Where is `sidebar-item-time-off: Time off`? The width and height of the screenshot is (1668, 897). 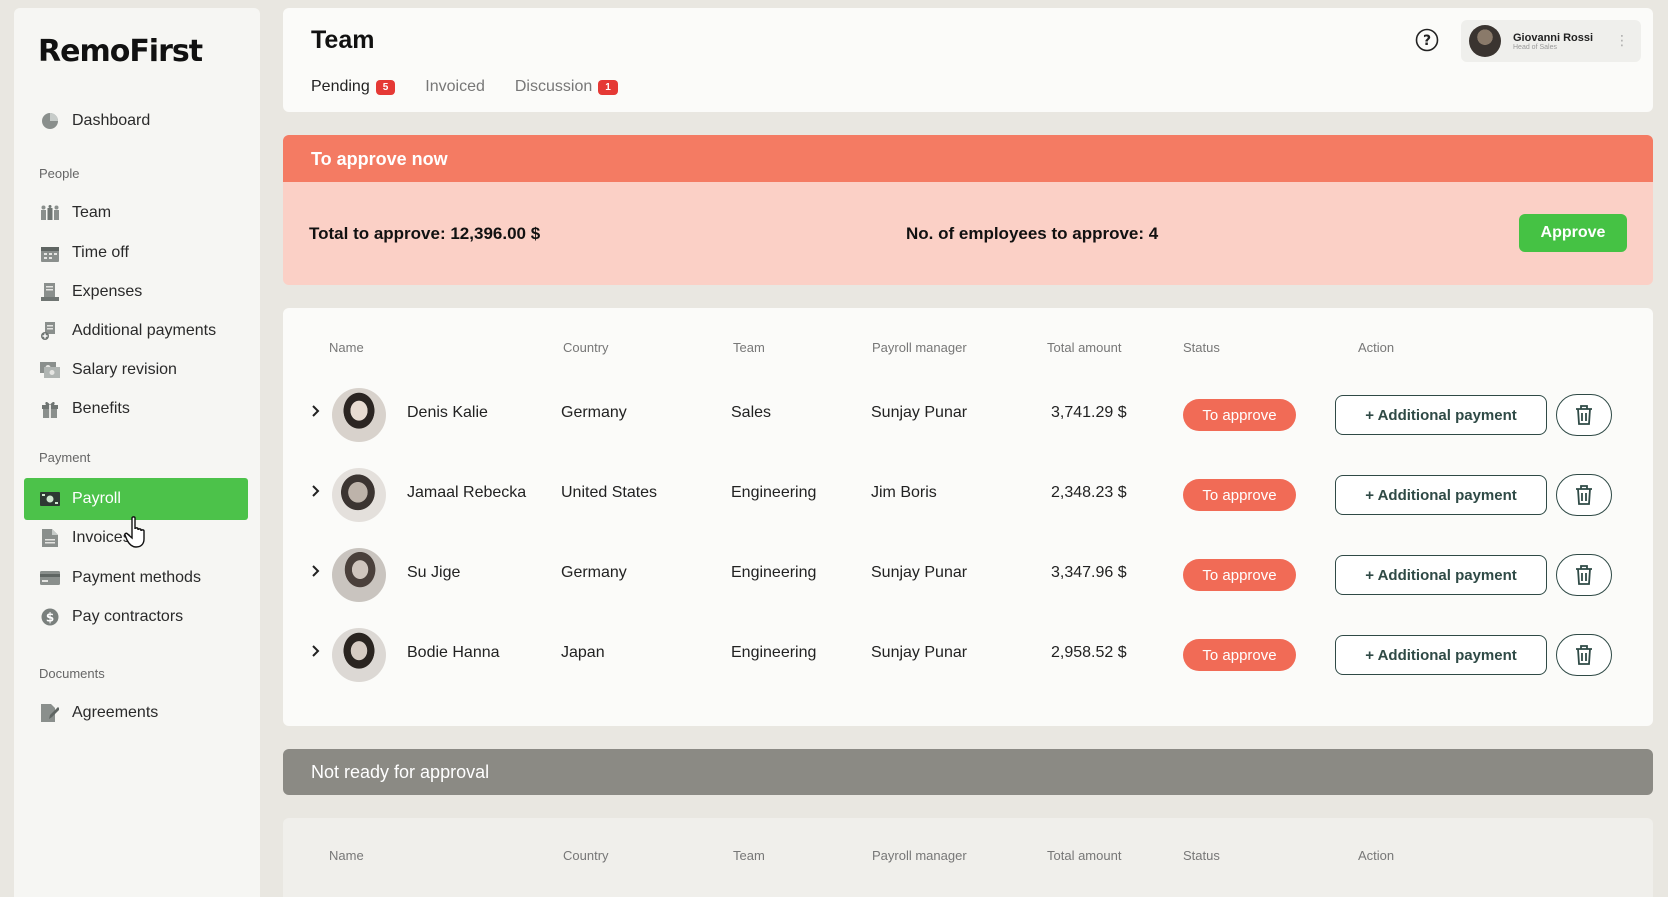
sidebar-item-time-off: Time off is located at coordinates (136, 253).